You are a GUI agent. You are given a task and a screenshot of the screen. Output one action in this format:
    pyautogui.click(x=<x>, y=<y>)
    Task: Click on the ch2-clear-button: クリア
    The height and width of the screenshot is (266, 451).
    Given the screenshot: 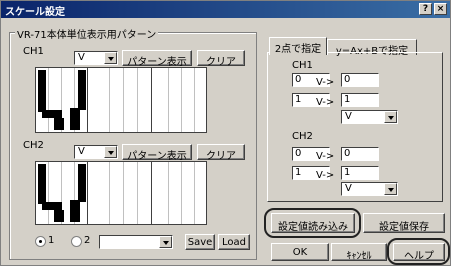 What is the action you would take?
    pyautogui.click(x=221, y=153)
    